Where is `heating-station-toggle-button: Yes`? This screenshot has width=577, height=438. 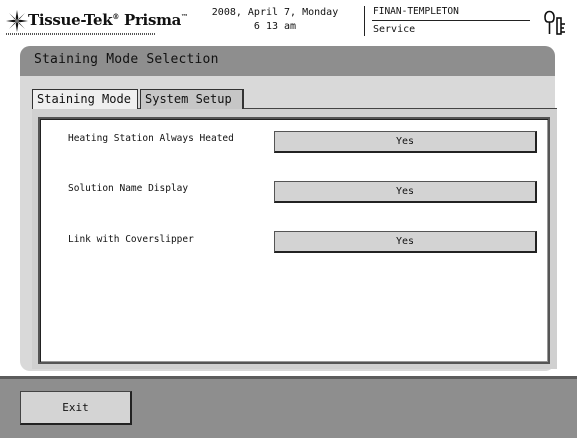 heating-station-toggle-button: Yes is located at coordinates (405, 142).